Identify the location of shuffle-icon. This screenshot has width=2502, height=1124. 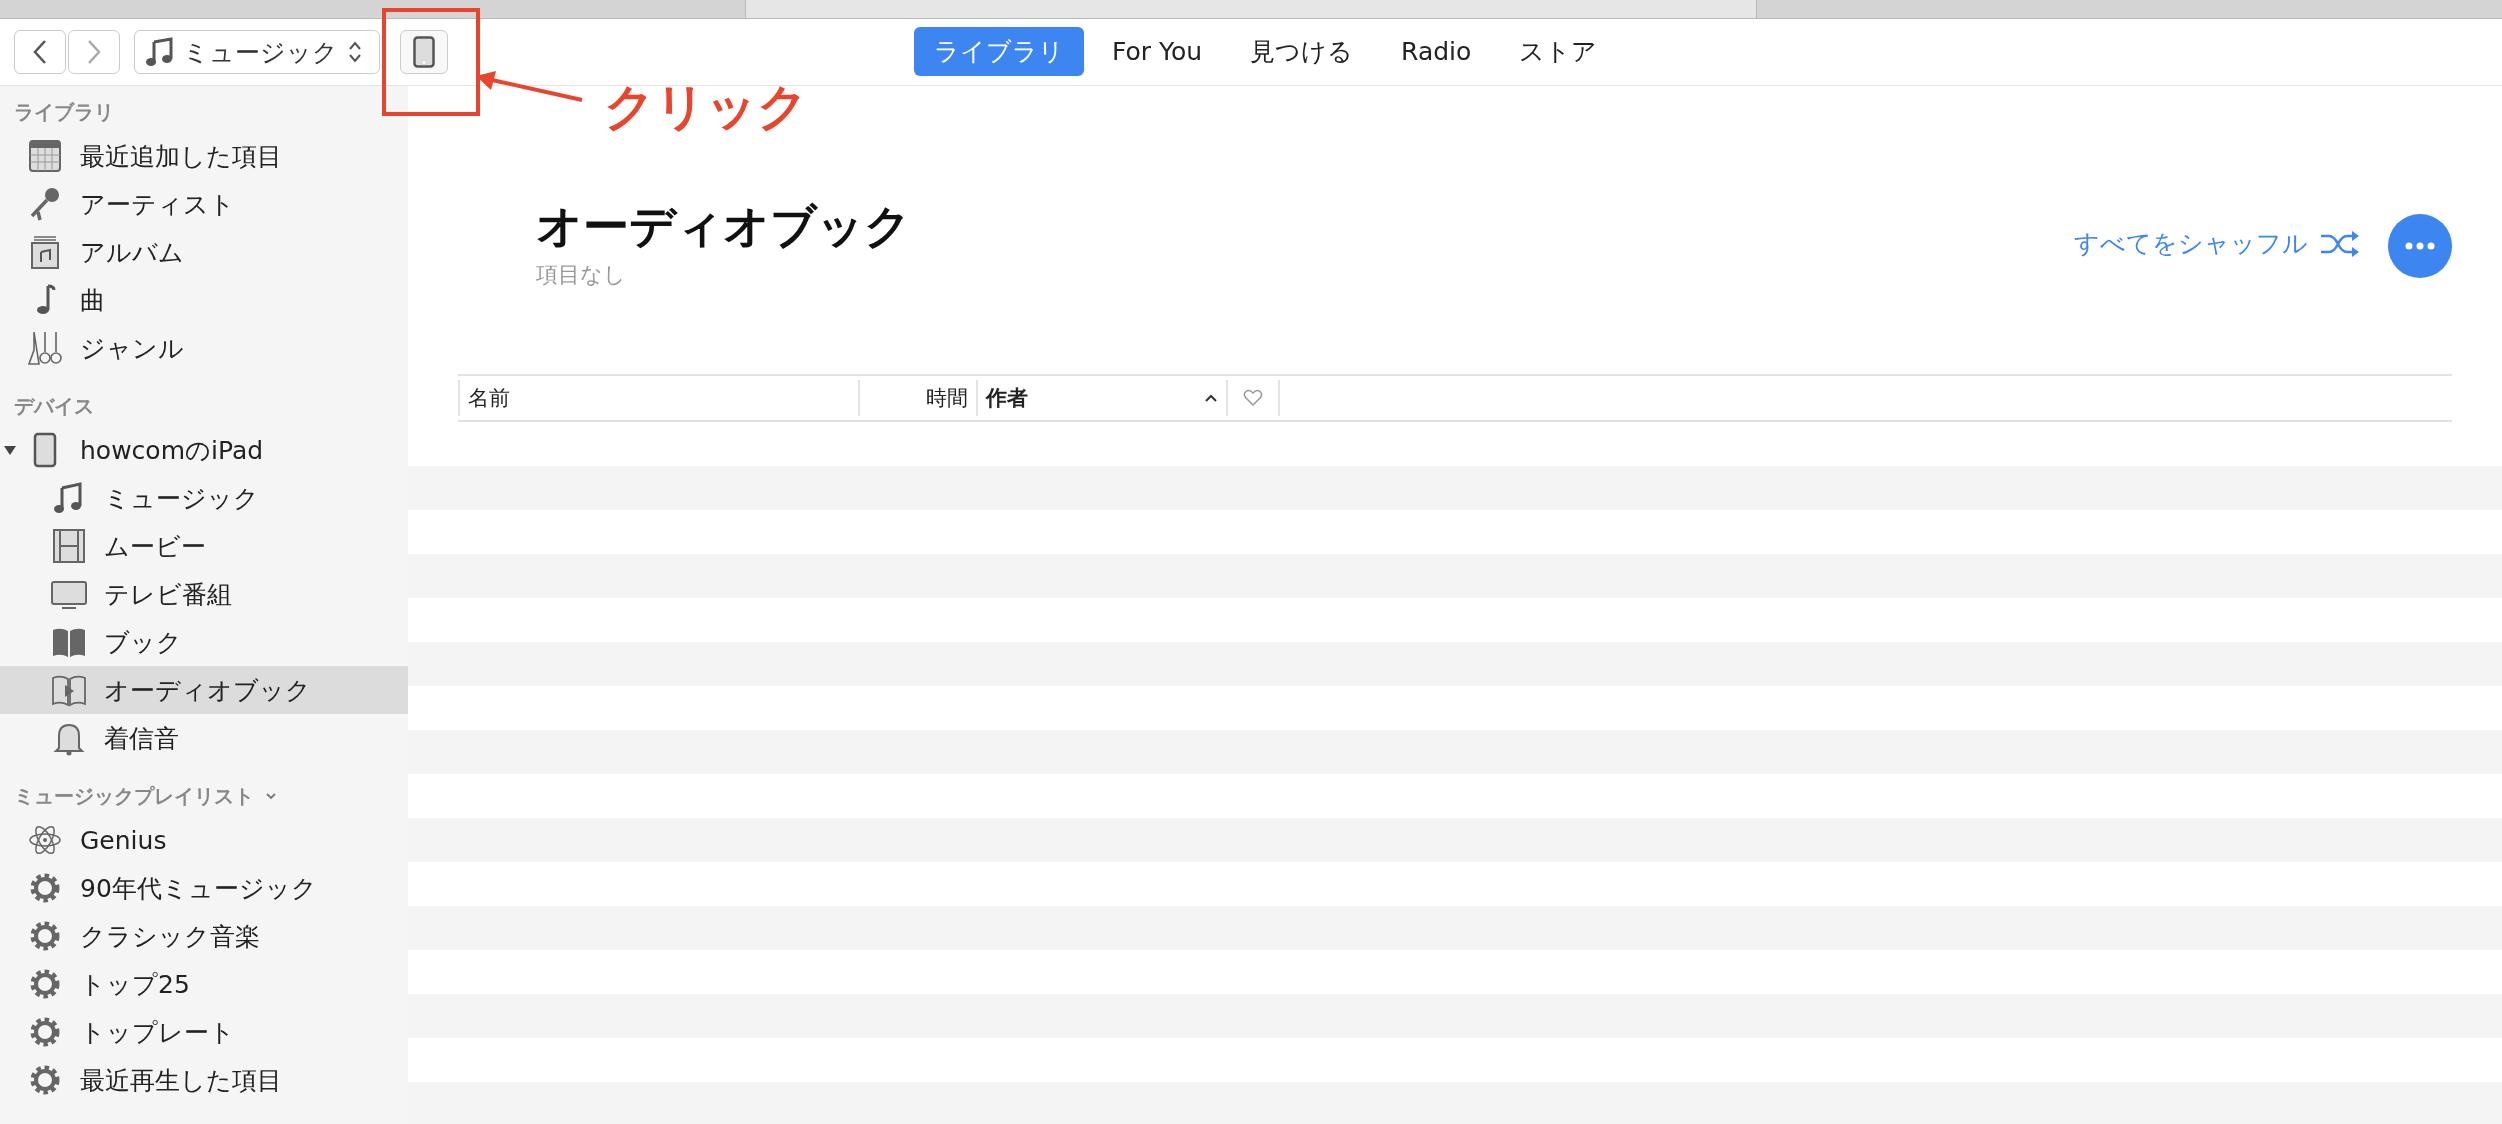
(2340, 243).